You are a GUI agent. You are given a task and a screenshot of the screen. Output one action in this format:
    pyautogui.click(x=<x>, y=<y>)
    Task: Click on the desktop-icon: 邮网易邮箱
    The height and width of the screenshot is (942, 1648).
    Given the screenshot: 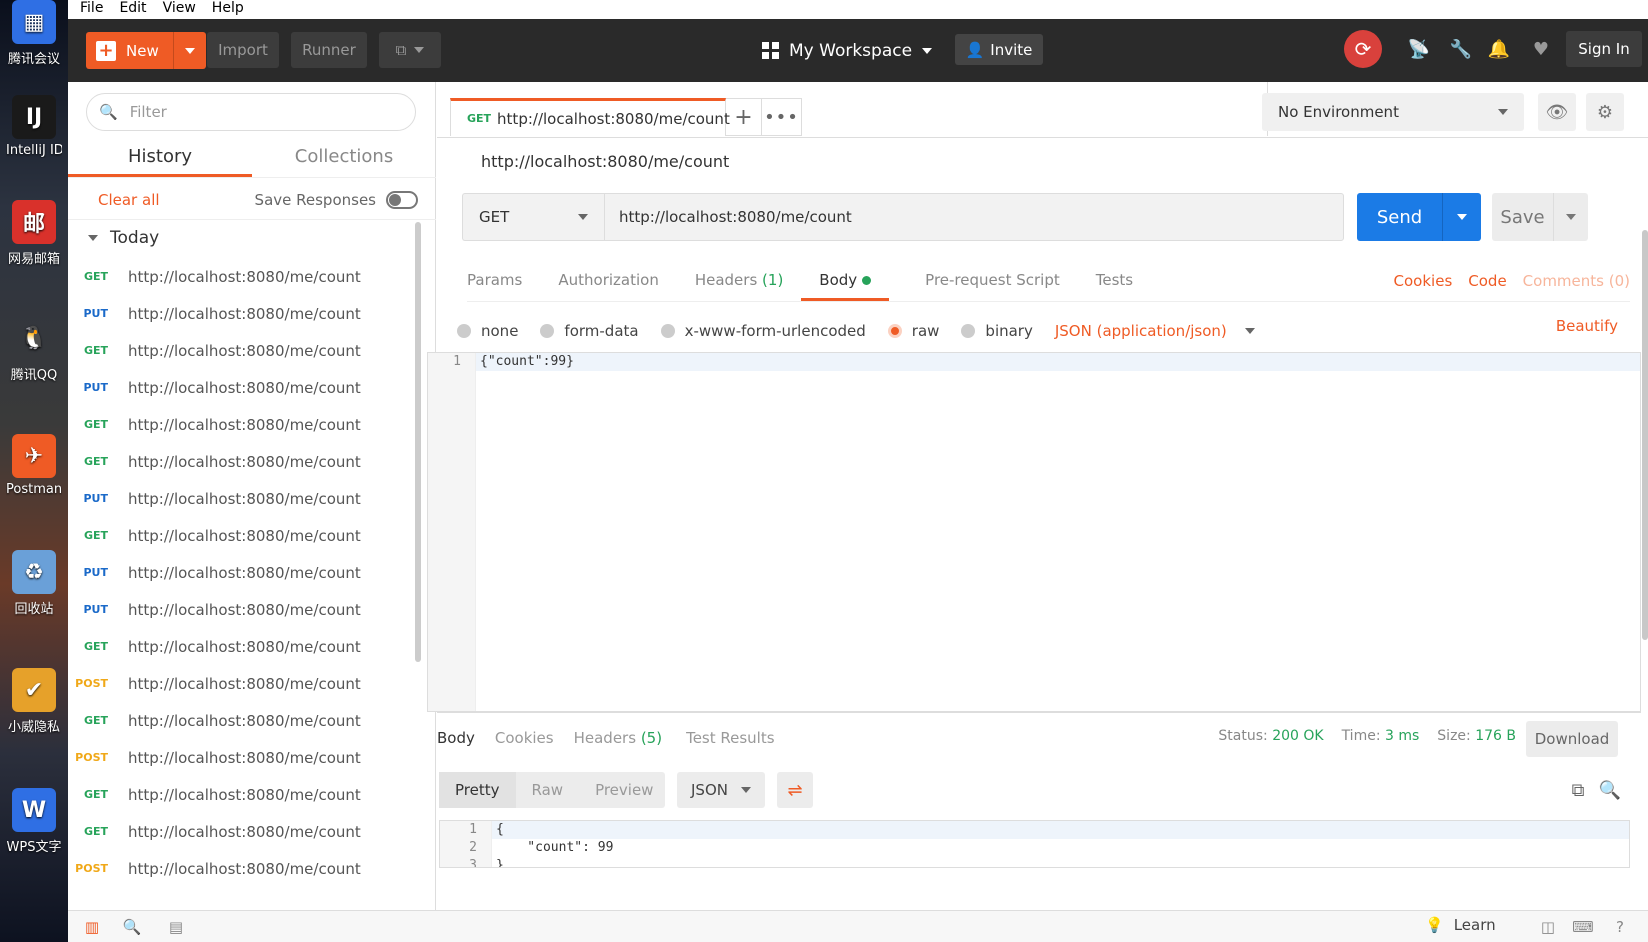 What is the action you would take?
    pyautogui.click(x=34, y=233)
    